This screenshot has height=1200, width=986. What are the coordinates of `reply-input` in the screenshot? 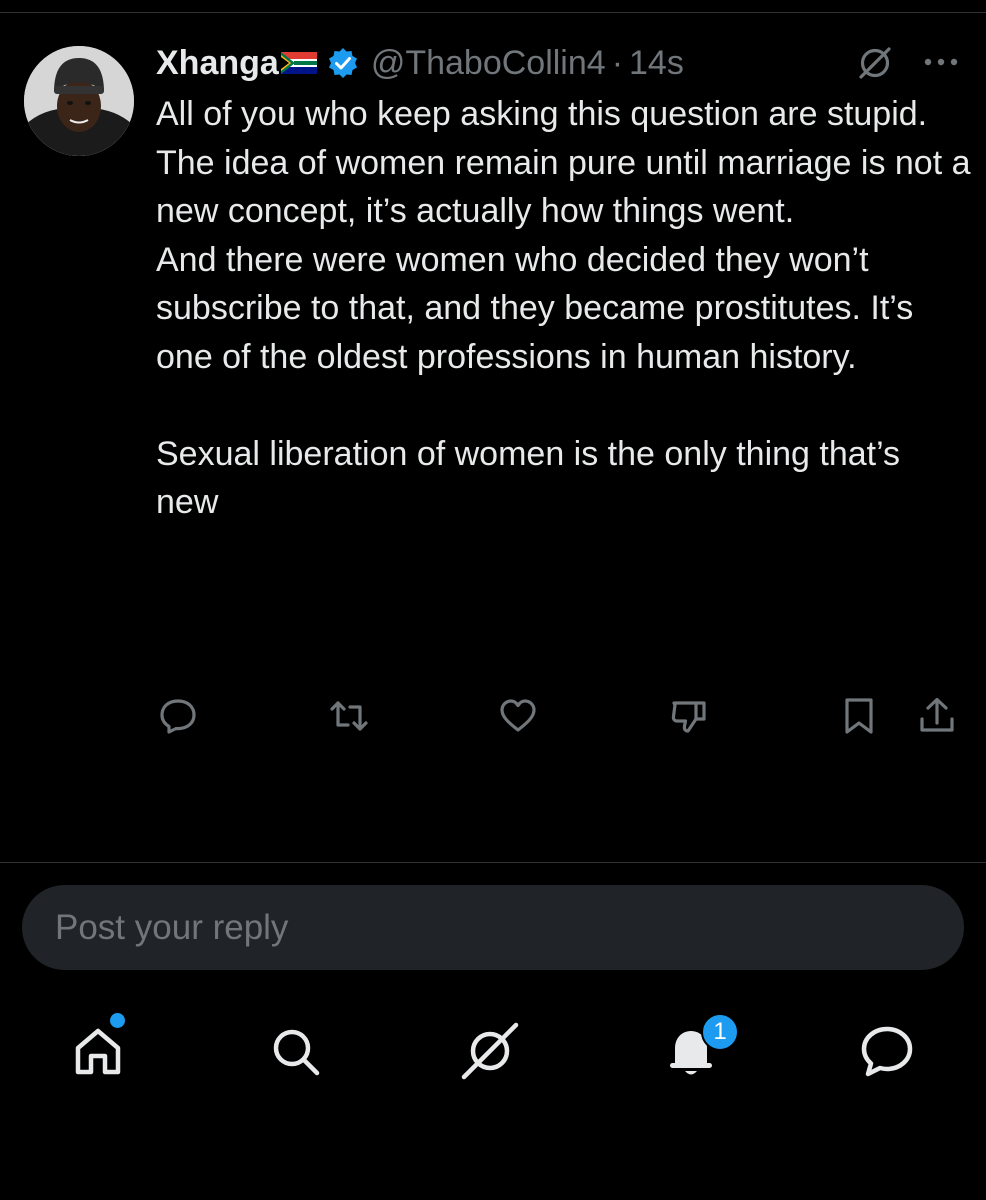 It's located at (495, 927).